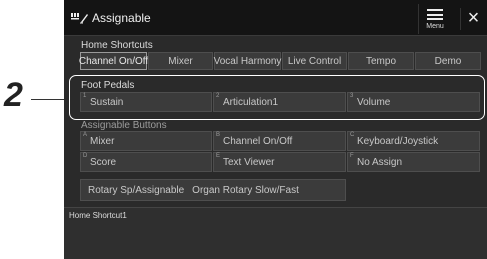 Image resolution: width=487 pixels, height=259 pixels. What do you see at coordinates (374, 102) in the screenshot?
I see `pedal-label: Volume` at bounding box center [374, 102].